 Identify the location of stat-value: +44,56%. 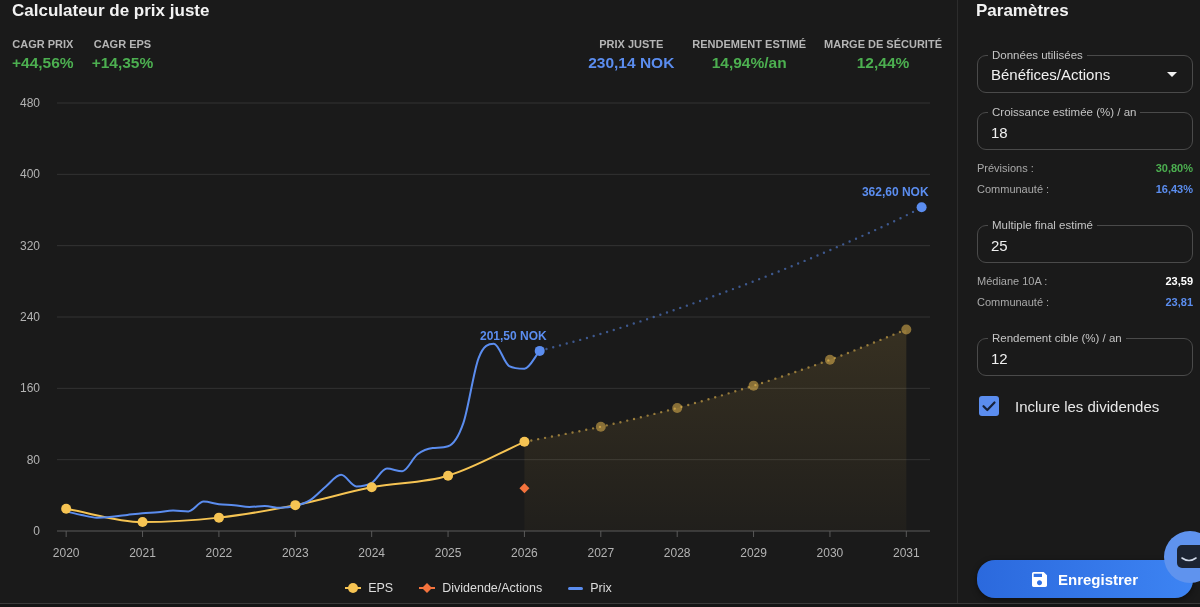
(43, 63).